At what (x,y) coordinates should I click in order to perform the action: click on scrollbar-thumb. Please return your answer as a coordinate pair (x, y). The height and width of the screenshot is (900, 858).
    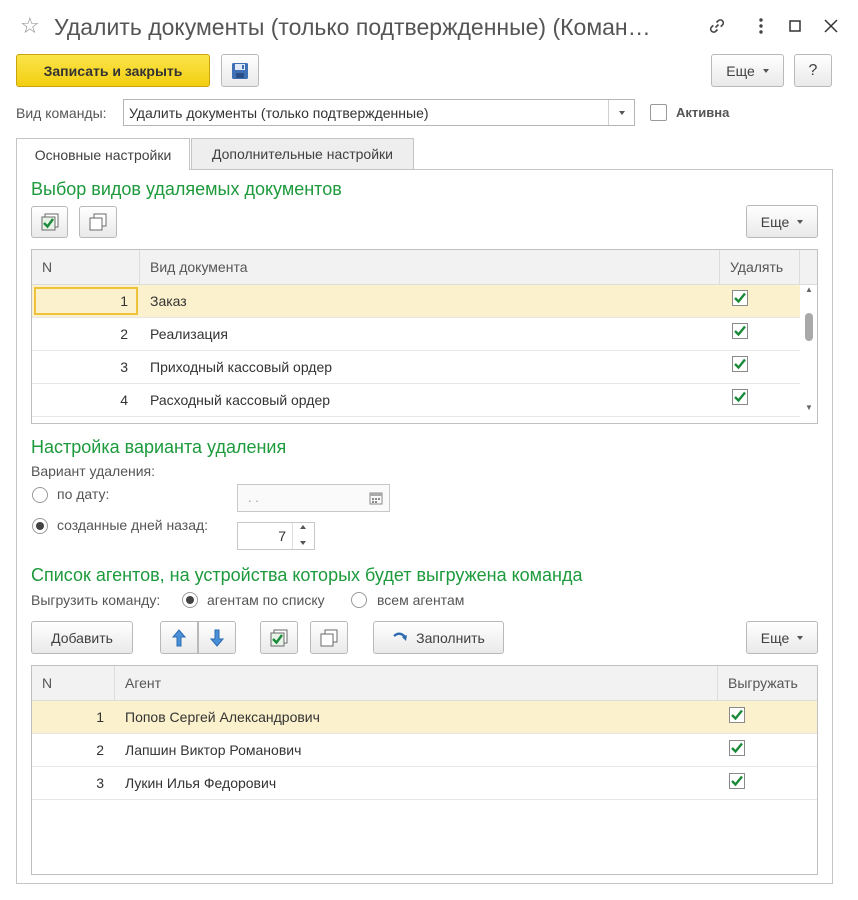
    Looking at the image, I should click on (809, 327).